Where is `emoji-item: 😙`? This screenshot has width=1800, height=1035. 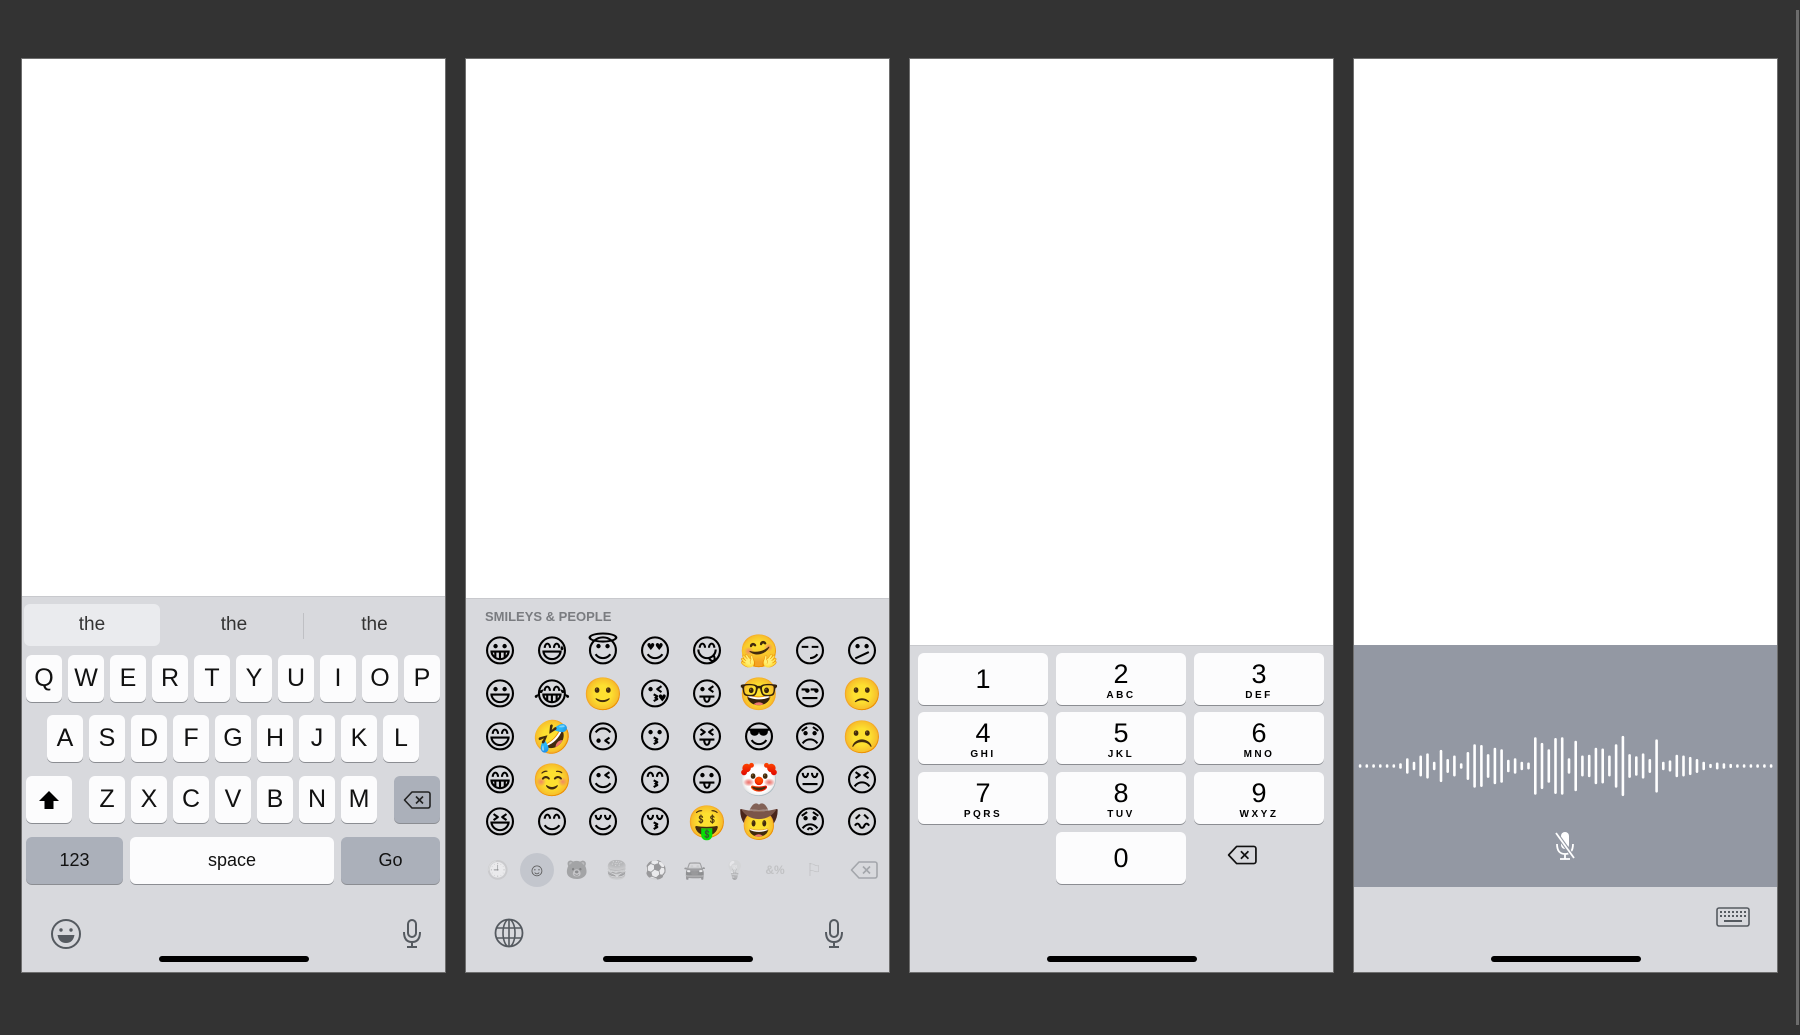
emoji-item: 😙 is located at coordinates (655, 780).